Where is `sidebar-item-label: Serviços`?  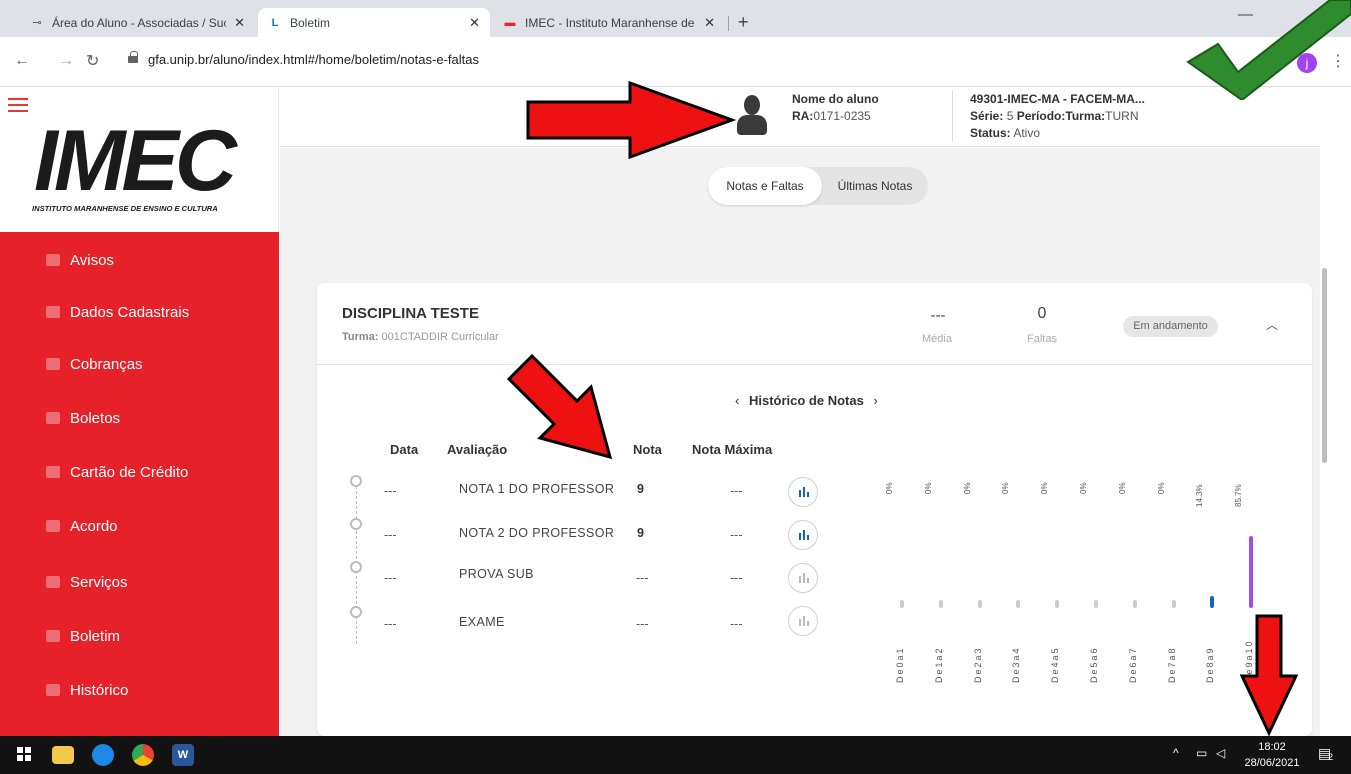 sidebar-item-label: Serviços is located at coordinates (99, 582).